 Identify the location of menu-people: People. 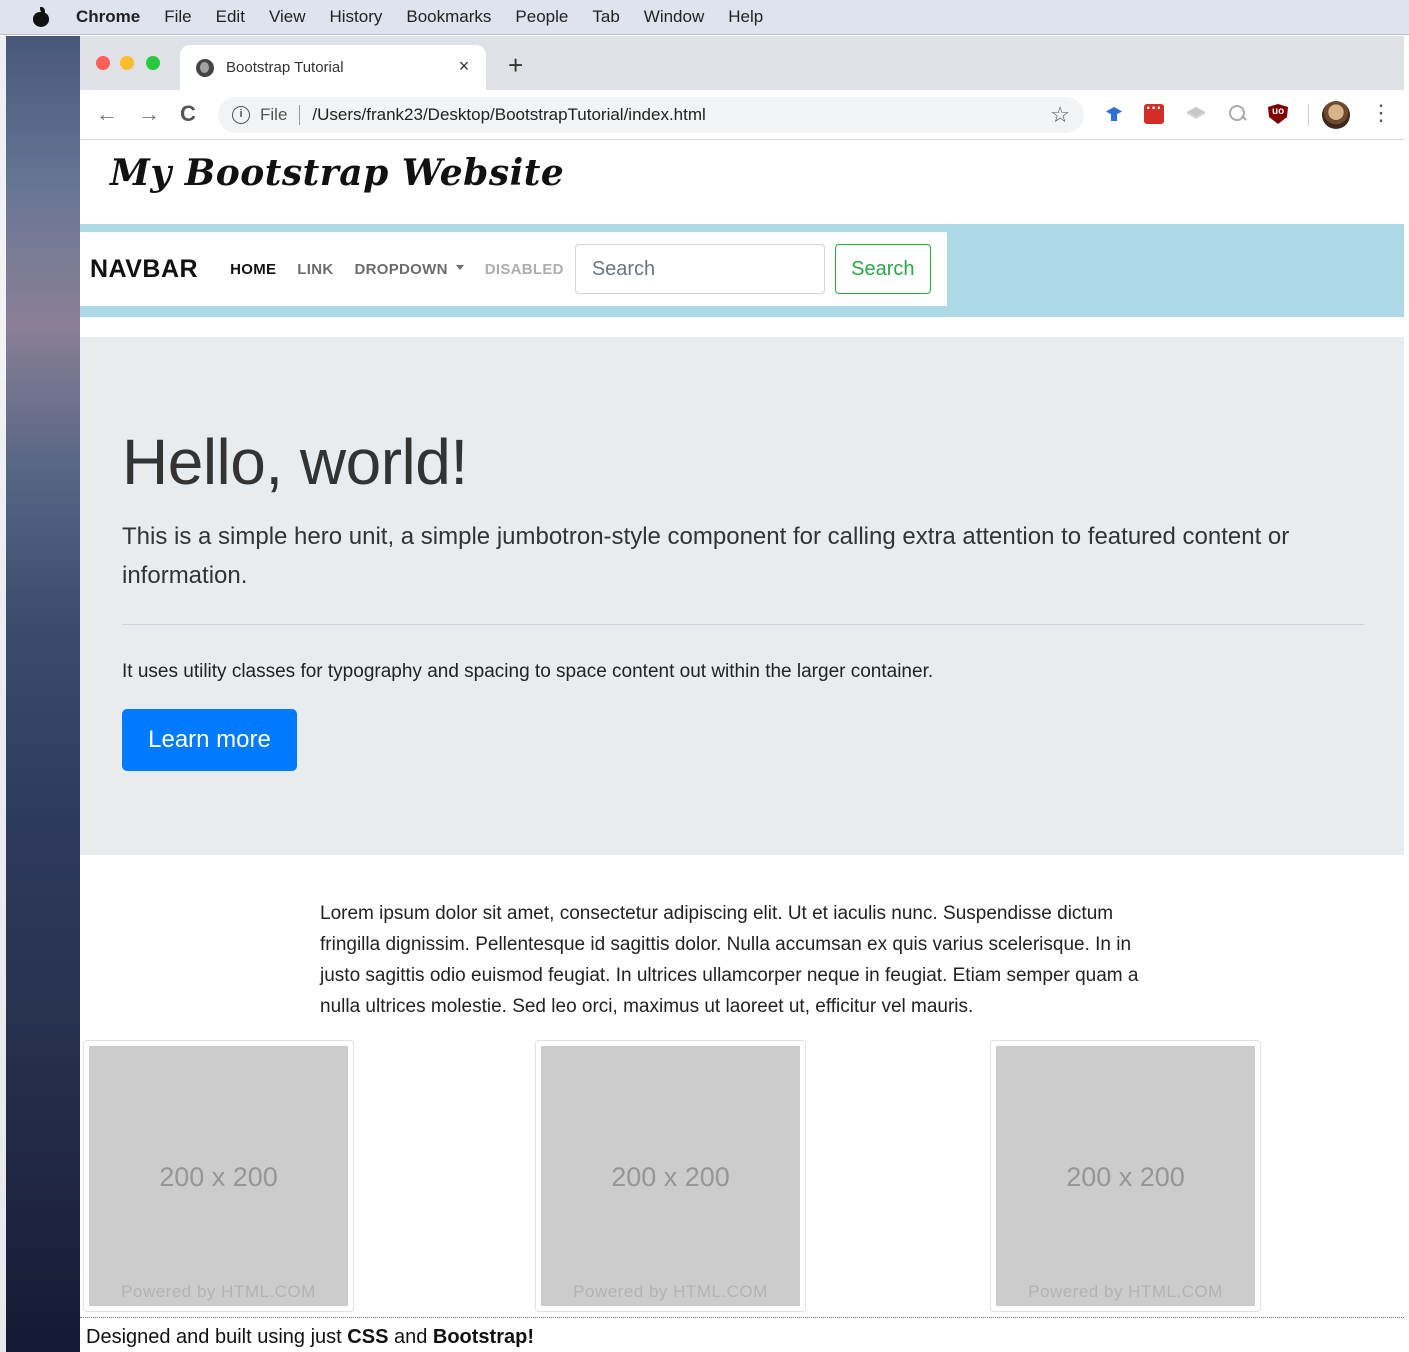
(541, 17).